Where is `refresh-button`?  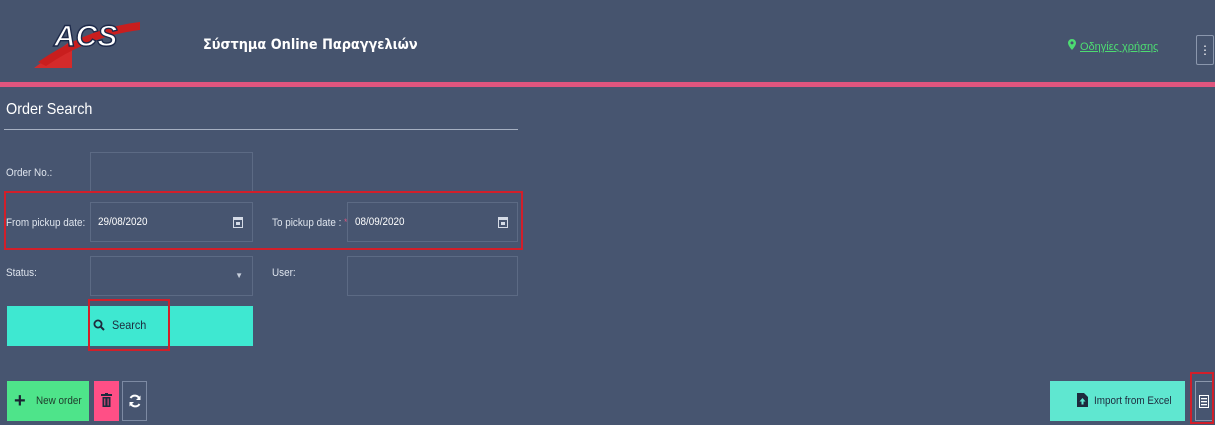 refresh-button is located at coordinates (134, 401).